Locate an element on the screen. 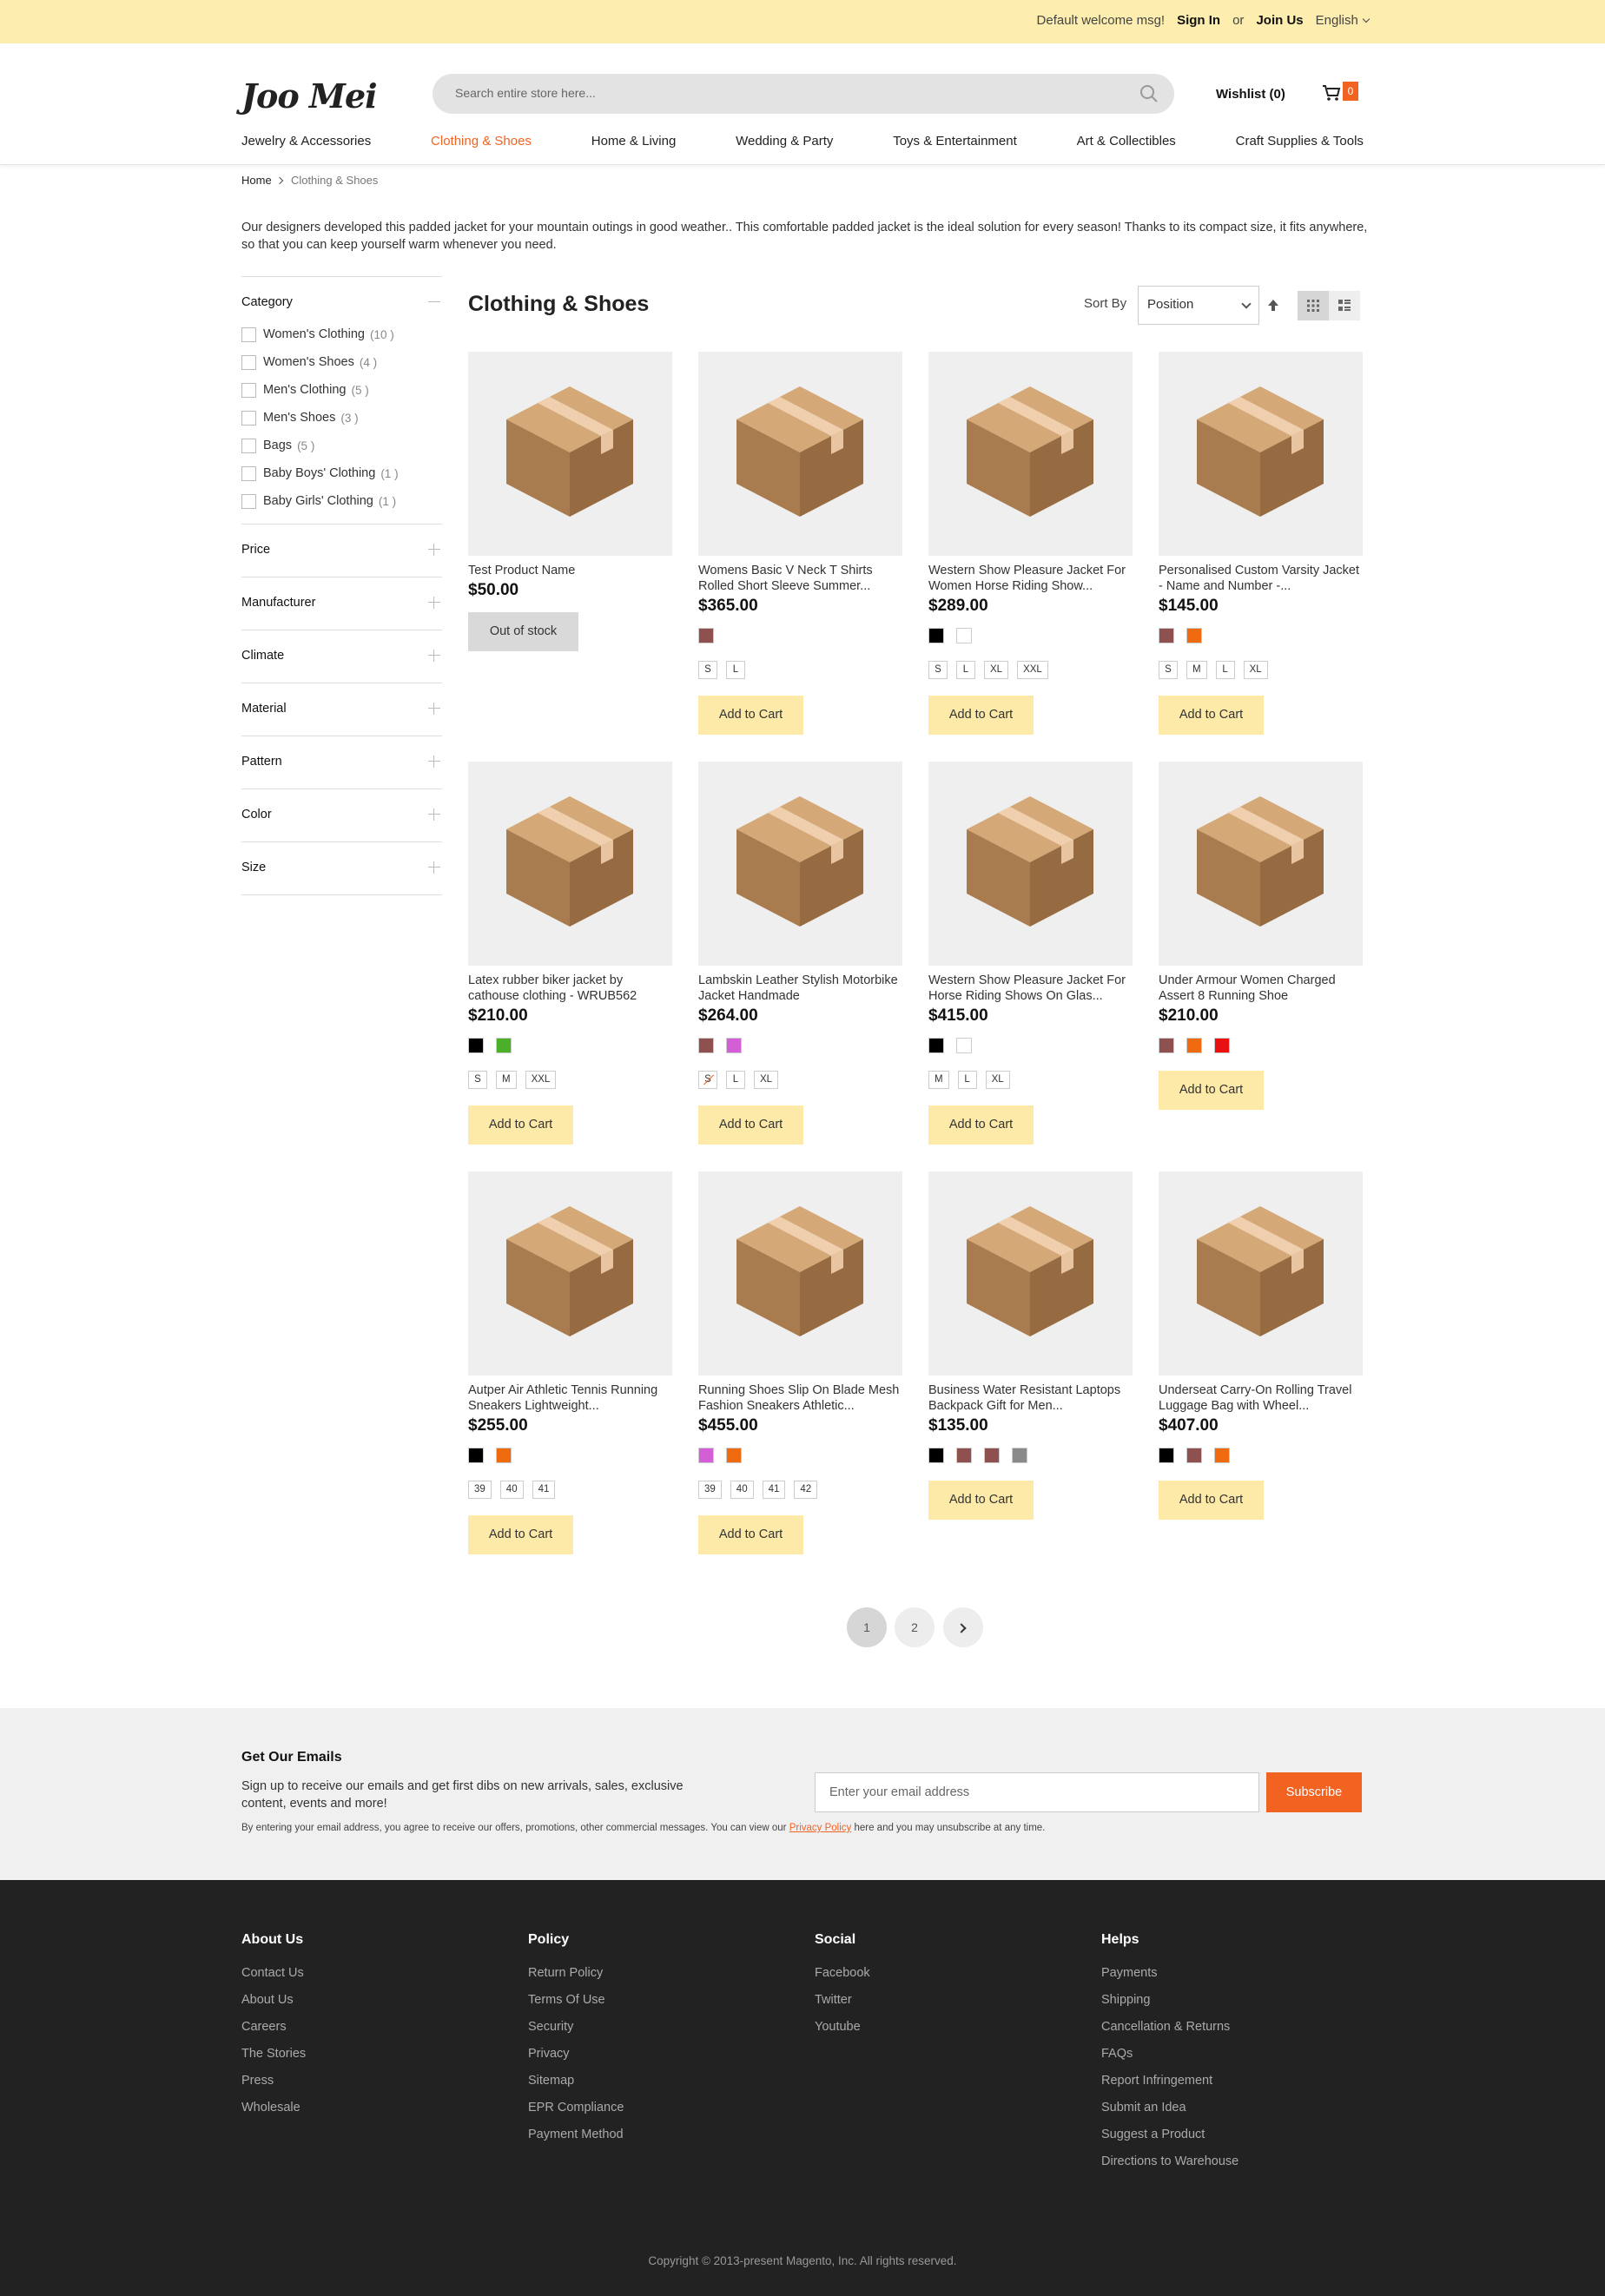 This screenshot has width=1605, height=2296. footer-link-payments: Payments is located at coordinates (1170, 1980).